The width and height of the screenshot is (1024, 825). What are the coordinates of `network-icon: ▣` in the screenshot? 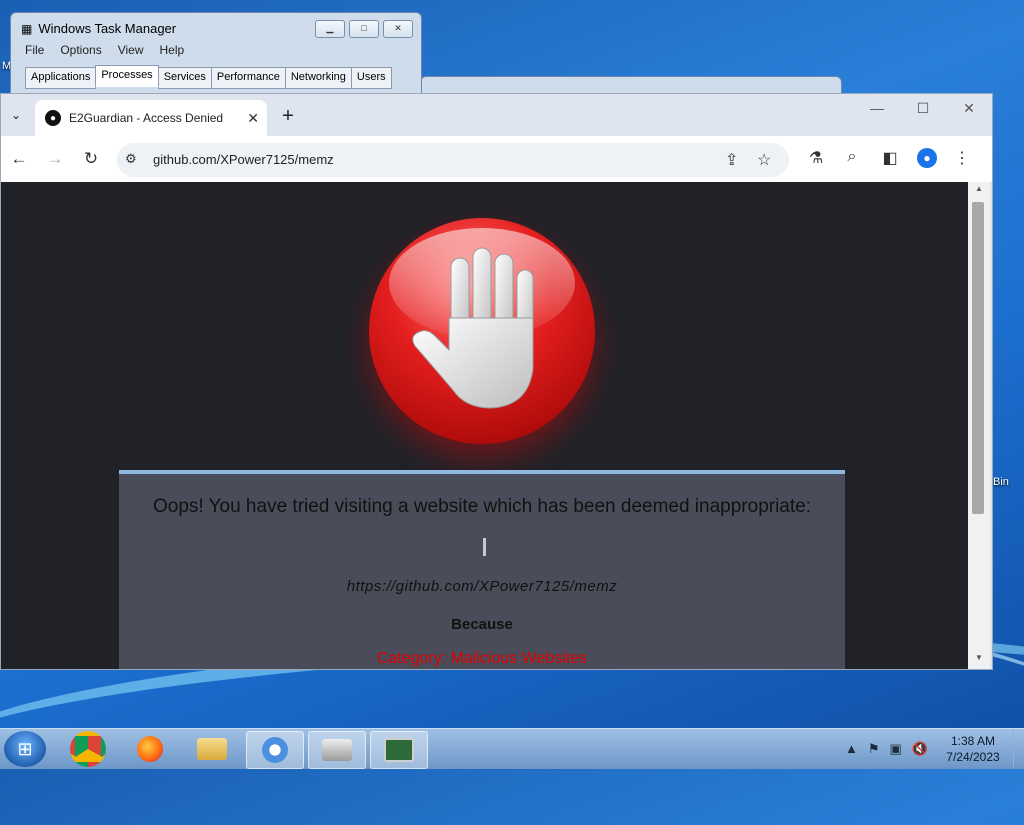 It's located at (896, 749).